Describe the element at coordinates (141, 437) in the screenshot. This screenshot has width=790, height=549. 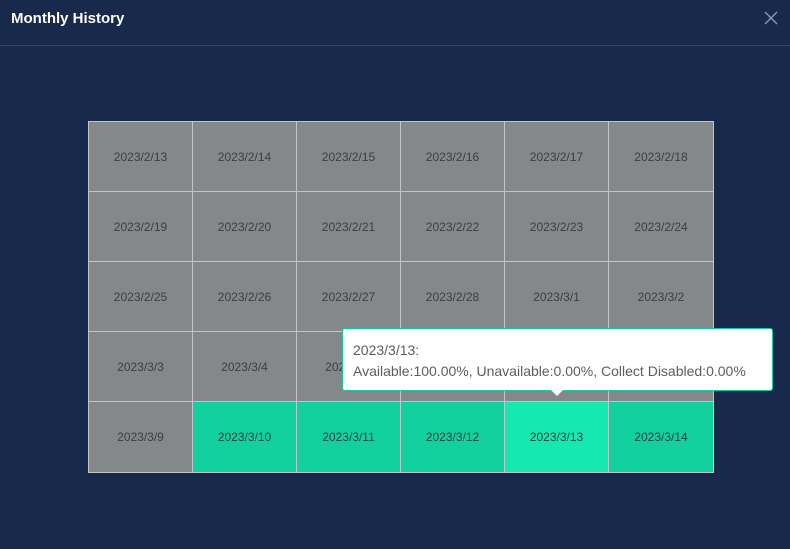
I see `calendar-day-cell: 2023/3/9` at that location.